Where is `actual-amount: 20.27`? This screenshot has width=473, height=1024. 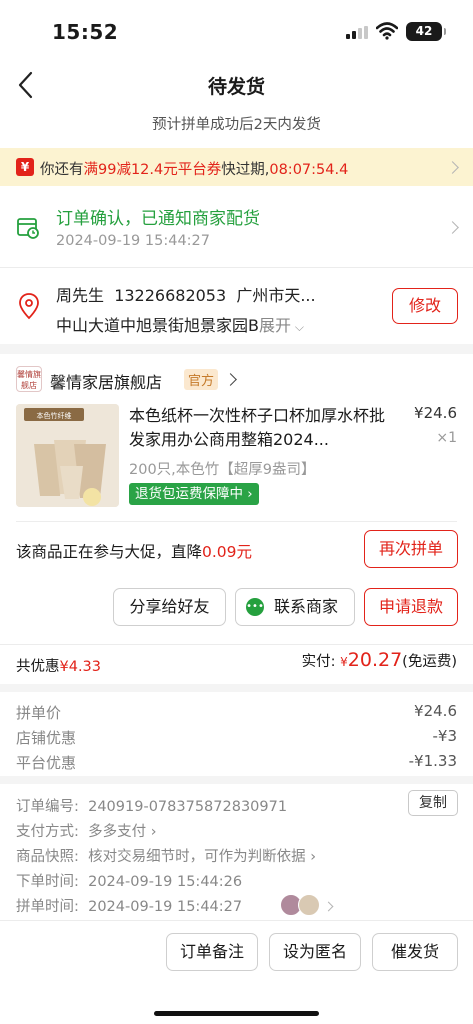
actual-amount: 20.27 is located at coordinates (375, 660).